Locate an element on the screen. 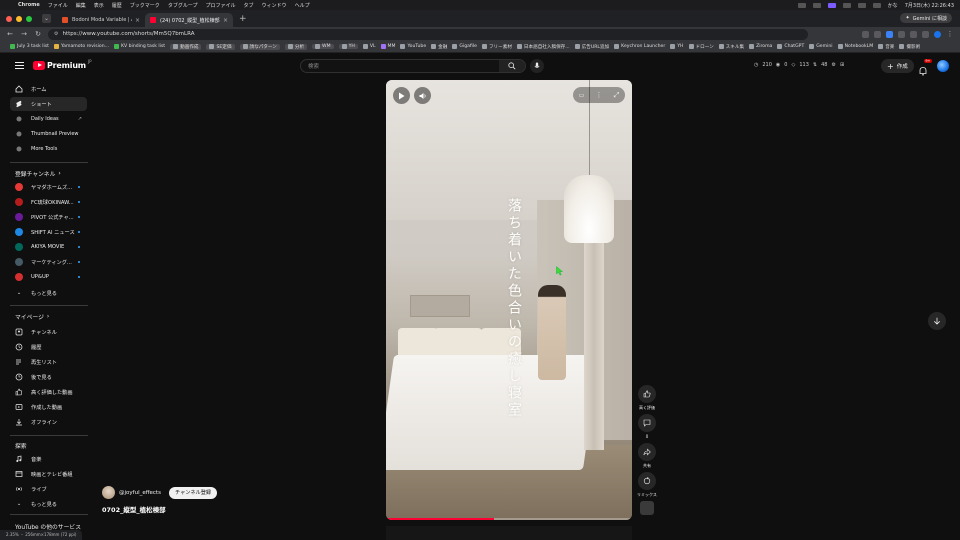 This screenshot has width=960, height=540. bookmark-item: 動画作成 is located at coordinates (186, 46).